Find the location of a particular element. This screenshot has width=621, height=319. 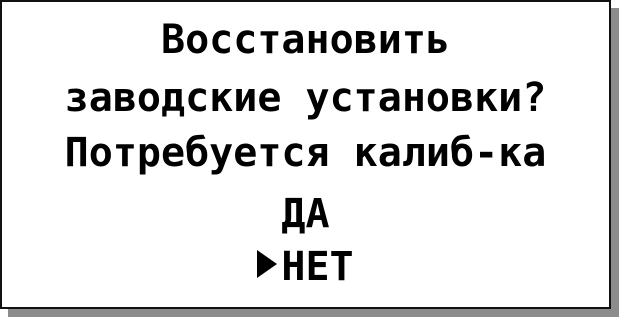

prompt-line-3: Потребуется калиб-ка is located at coordinates (305, 153).